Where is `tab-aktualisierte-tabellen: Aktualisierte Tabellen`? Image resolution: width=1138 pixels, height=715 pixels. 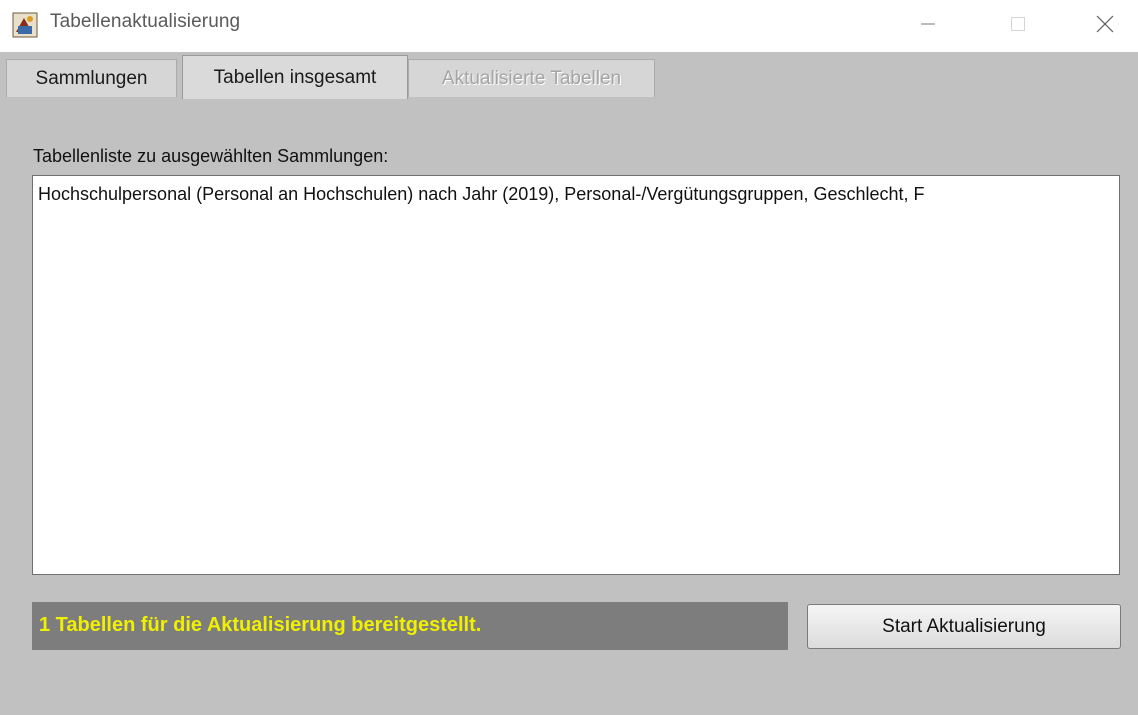
tab-aktualisierte-tabellen: Aktualisierte Tabellen is located at coordinates (531, 78).